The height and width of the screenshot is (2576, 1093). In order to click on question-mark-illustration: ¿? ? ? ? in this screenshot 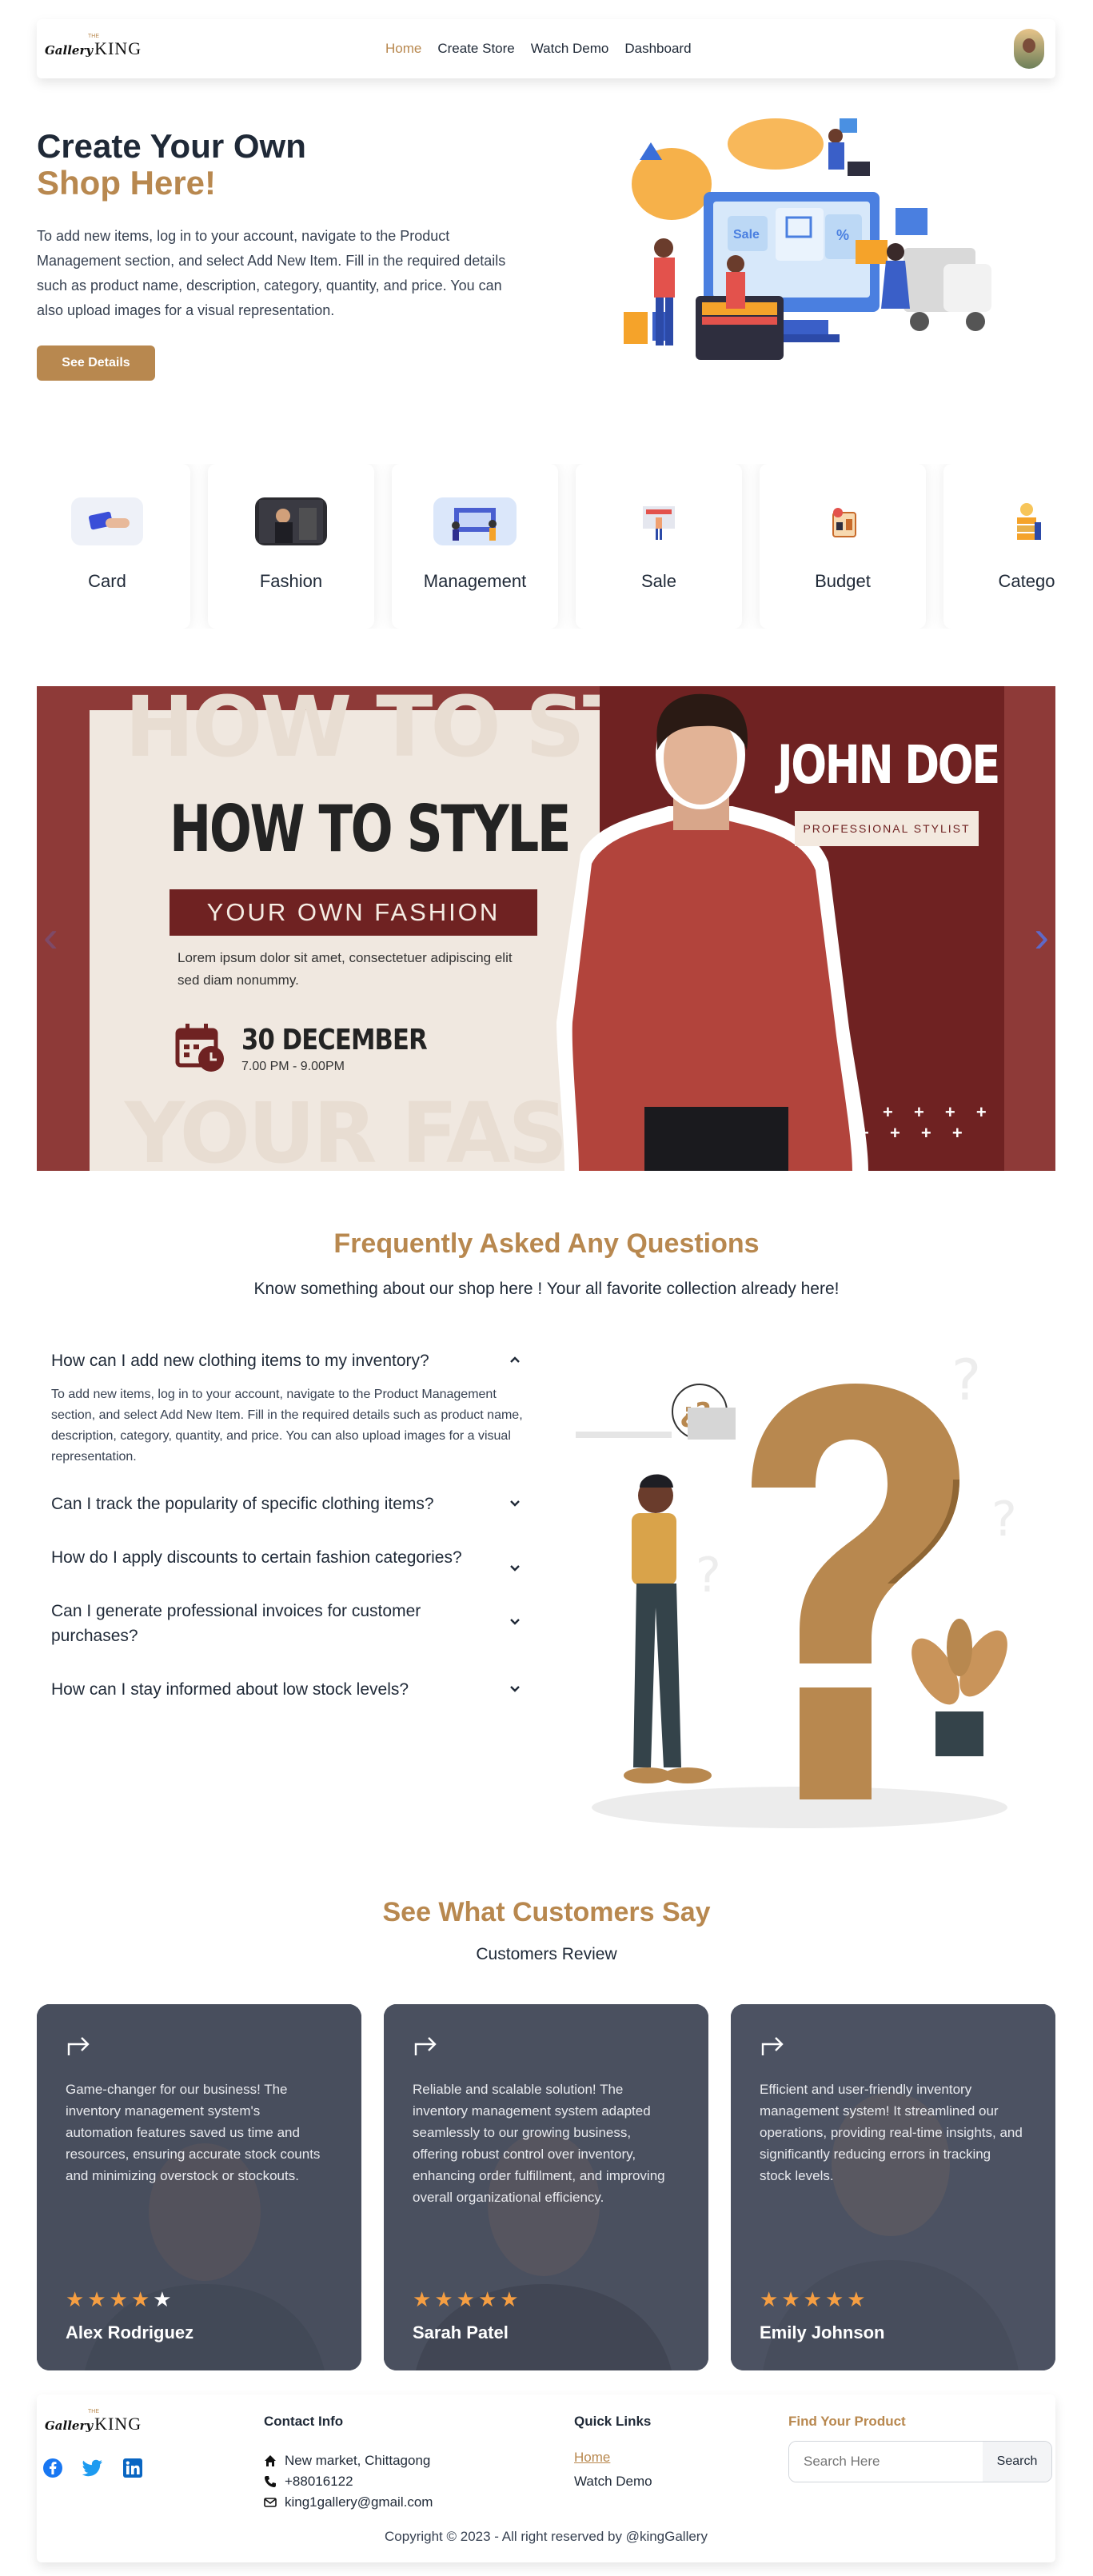, I will do `click(807, 1583)`.